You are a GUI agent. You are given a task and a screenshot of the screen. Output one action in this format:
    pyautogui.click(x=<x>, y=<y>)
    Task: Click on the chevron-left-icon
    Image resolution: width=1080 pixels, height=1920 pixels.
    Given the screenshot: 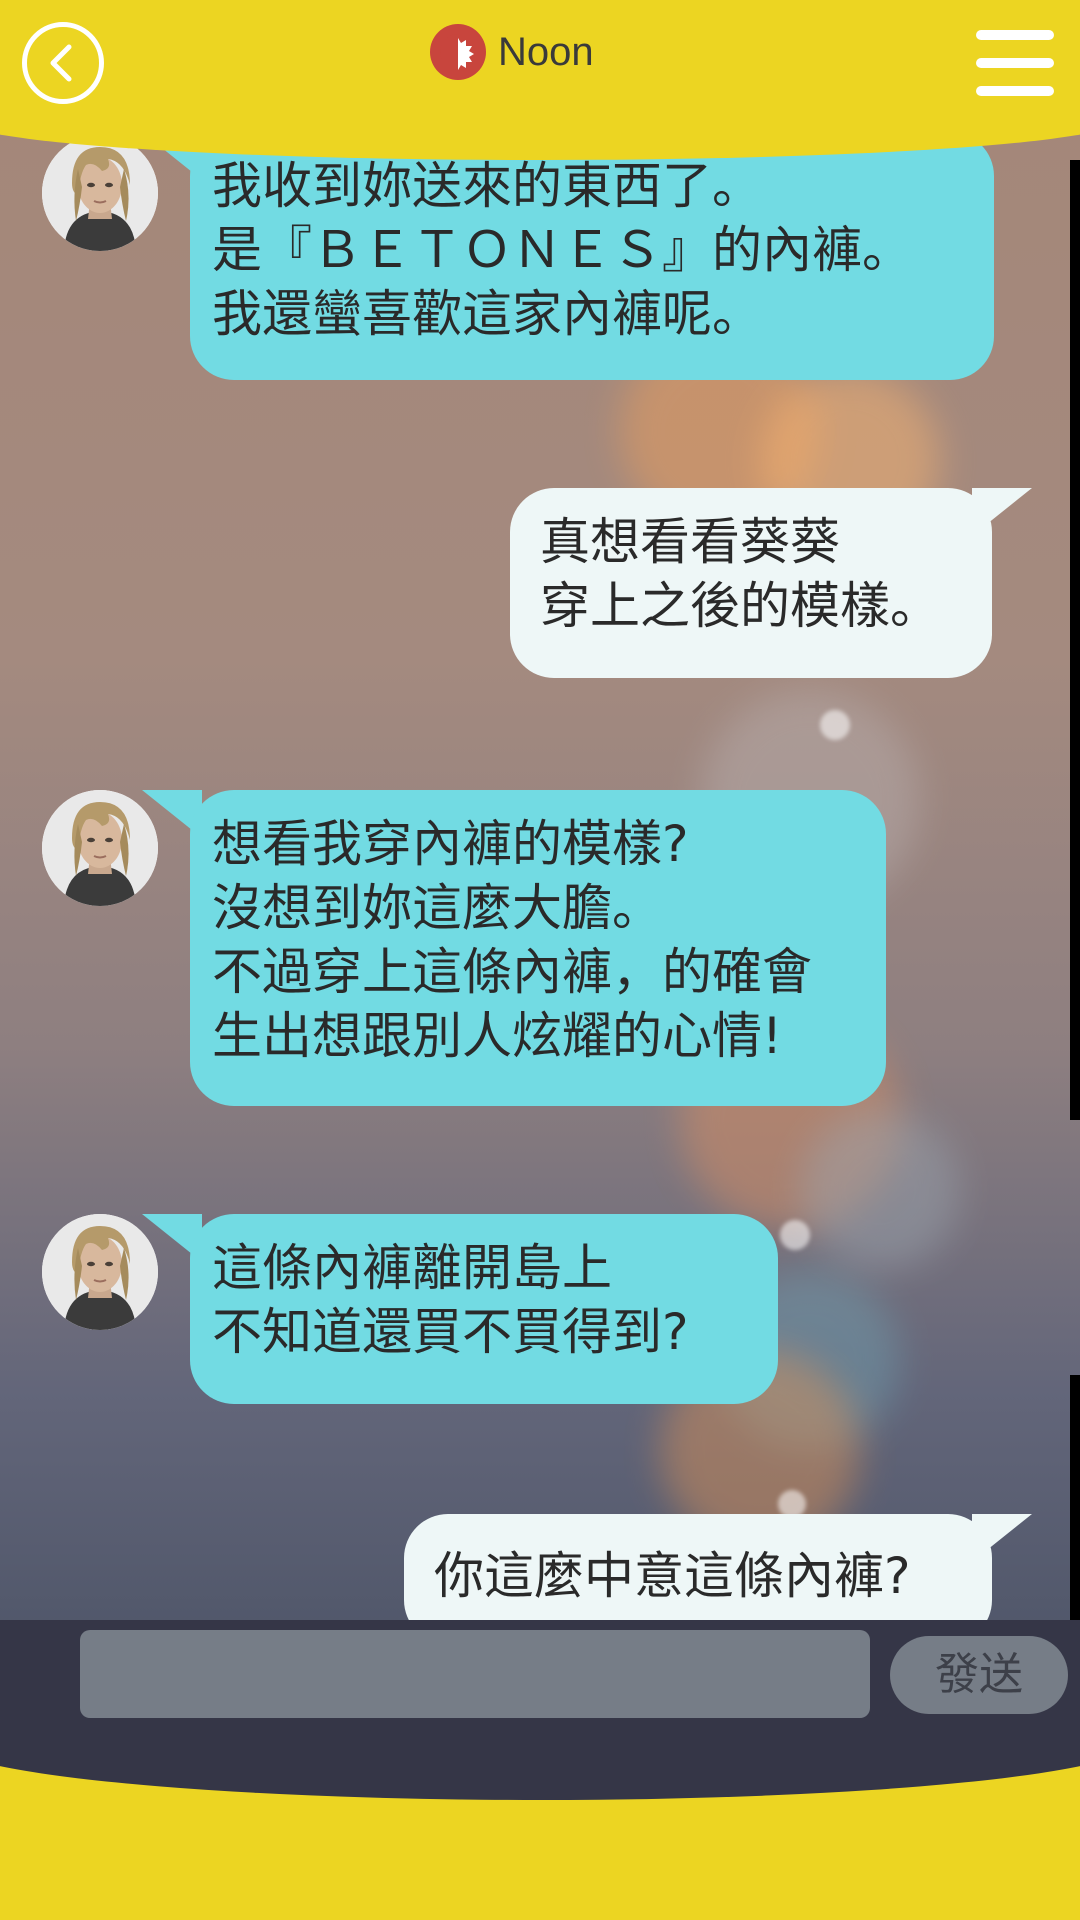 What is the action you would take?
    pyautogui.click(x=61, y=63)
    